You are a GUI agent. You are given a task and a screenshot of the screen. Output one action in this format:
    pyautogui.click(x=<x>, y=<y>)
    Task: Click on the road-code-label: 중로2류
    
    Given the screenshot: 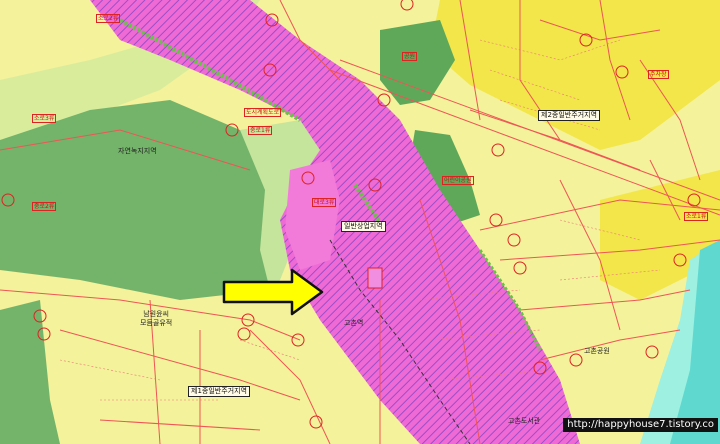 What is the action you would take?
    pyautogui.click(x=44, y=206)
    